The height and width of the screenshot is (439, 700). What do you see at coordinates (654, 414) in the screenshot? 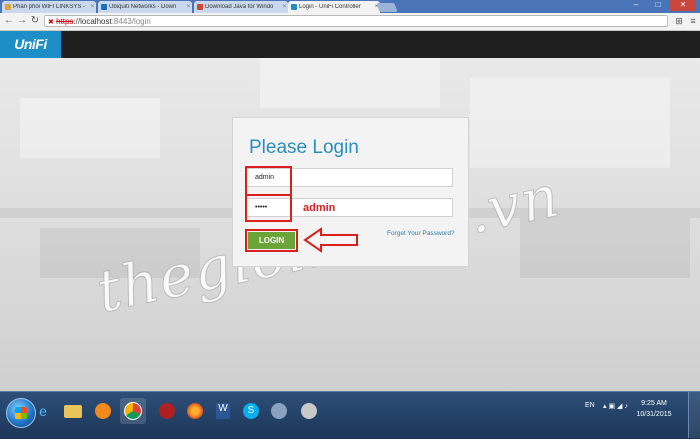
I see `clock-date: 10/31/2015` at bounding box center [654, 414].